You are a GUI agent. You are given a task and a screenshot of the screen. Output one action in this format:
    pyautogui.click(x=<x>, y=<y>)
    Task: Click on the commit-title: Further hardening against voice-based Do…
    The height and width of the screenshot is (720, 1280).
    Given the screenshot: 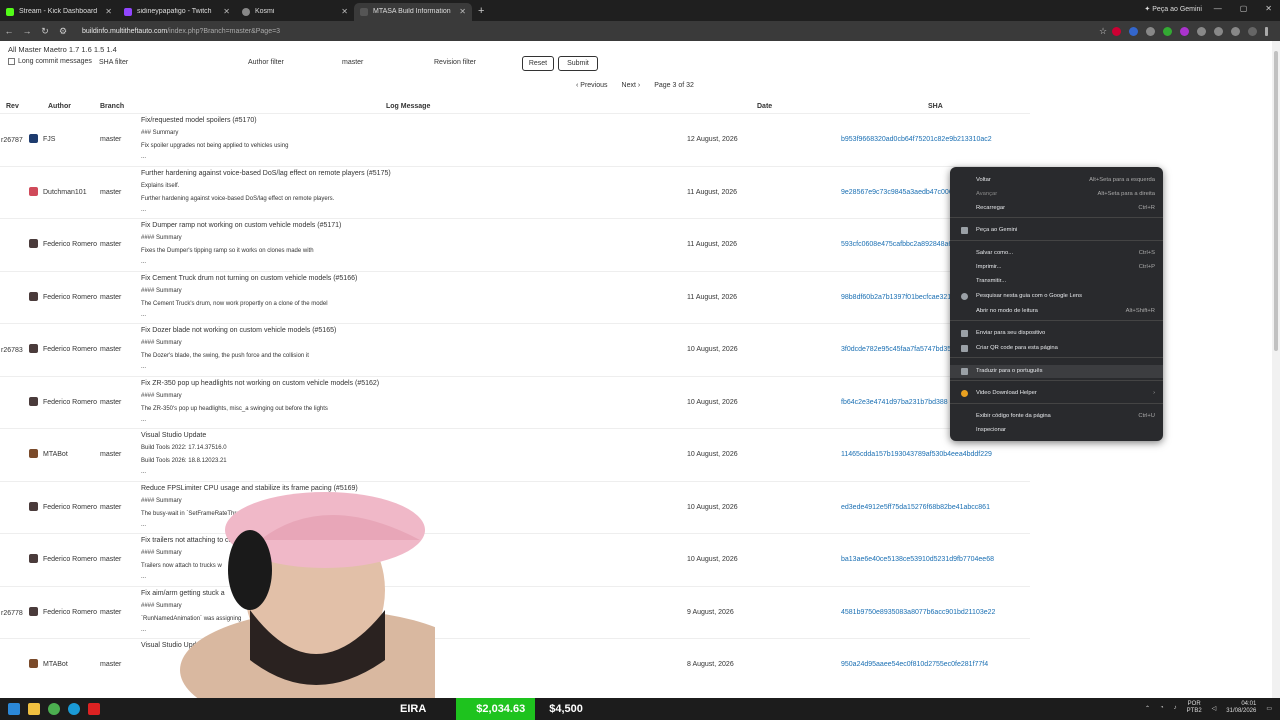 What is the action you would take?
    pyautogui.click(x=266, y=173)
    